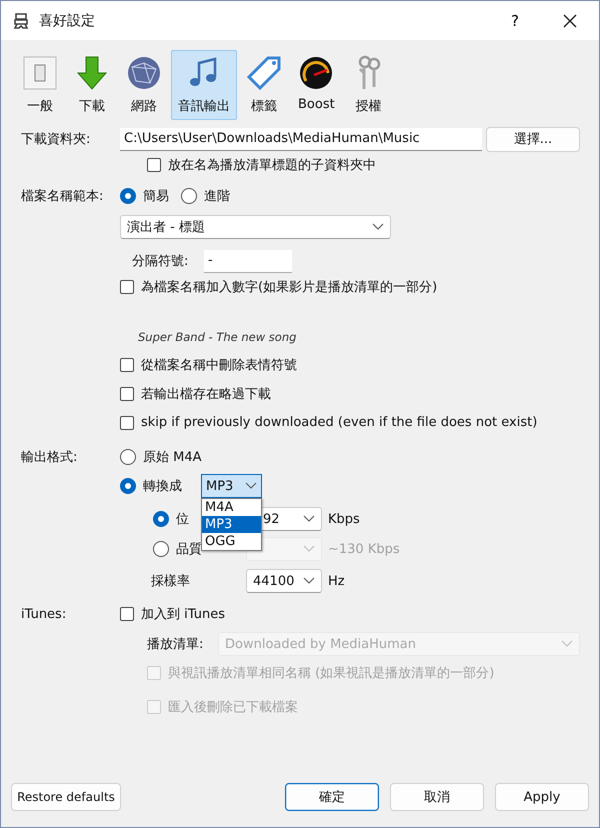 This screenshot has height=828, width=600. What do you see at coordinates (332, 797) in the screenshot?
I see `dialog-button: 確定` at bounding box center [332, 797].